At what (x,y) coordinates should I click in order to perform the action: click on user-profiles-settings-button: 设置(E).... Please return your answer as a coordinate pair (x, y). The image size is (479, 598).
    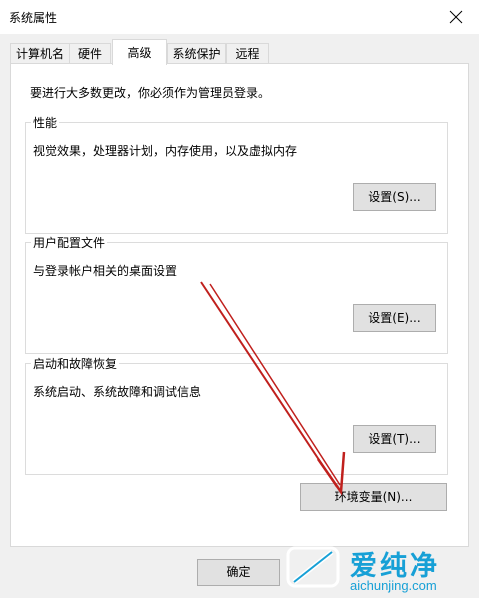
    Looking at the image, I should click on (394, 318).